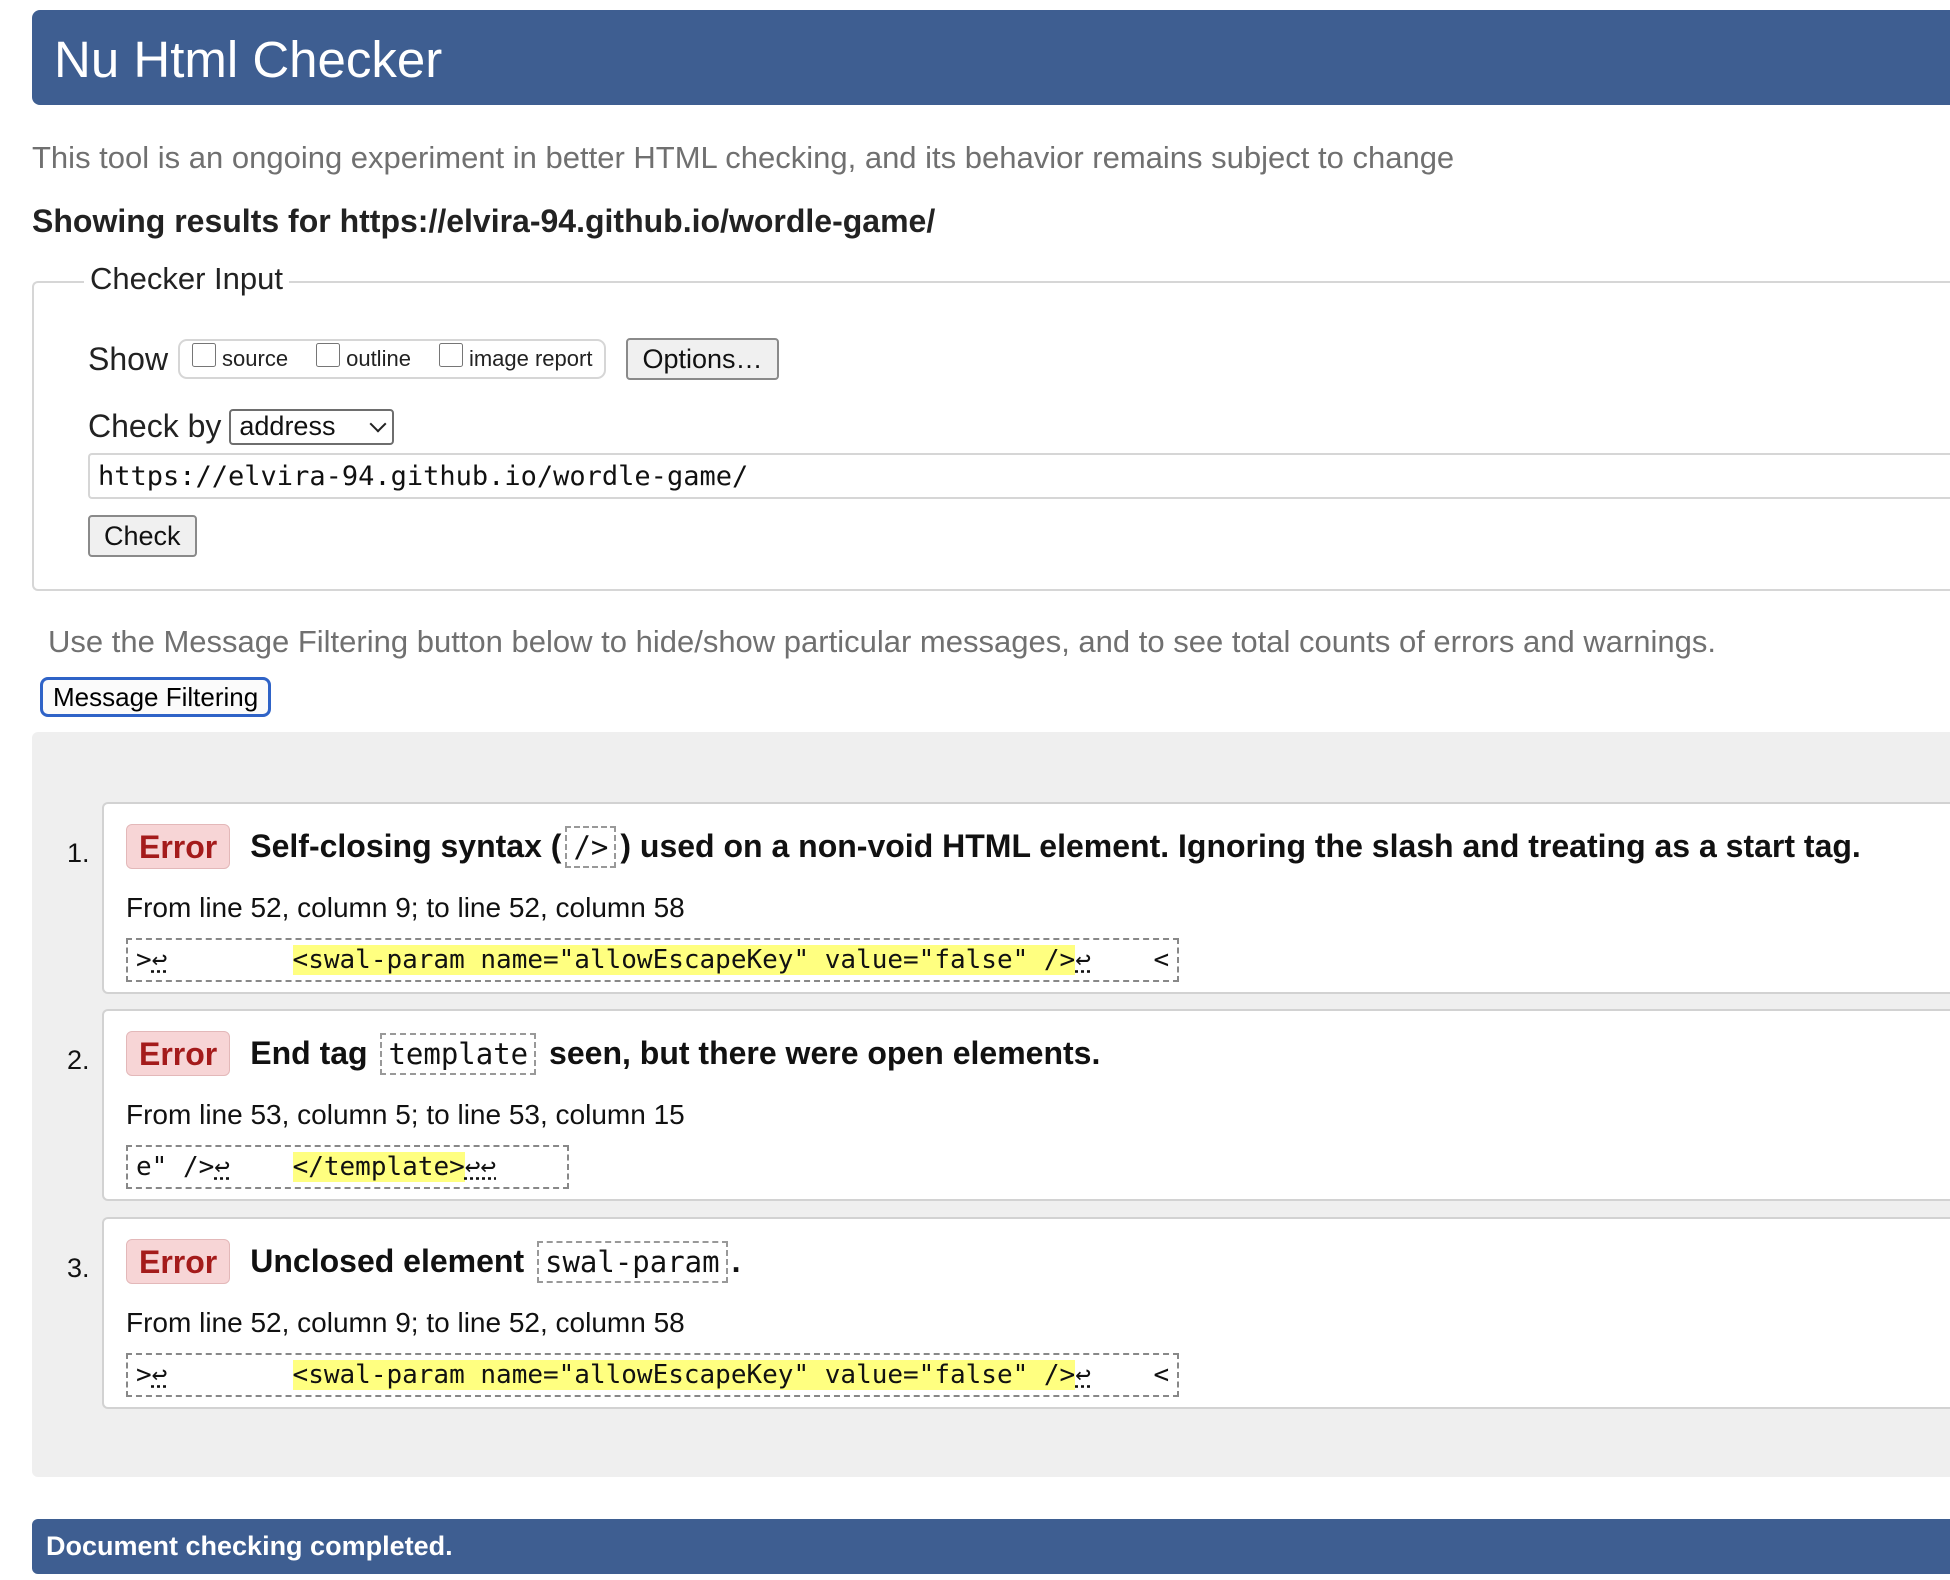 This screenshot has width=1950, height=1580. What do you see at coordinates (328, 355) in the screenshot?
I see `outline-checkbox` at bounding box center [328, 355].